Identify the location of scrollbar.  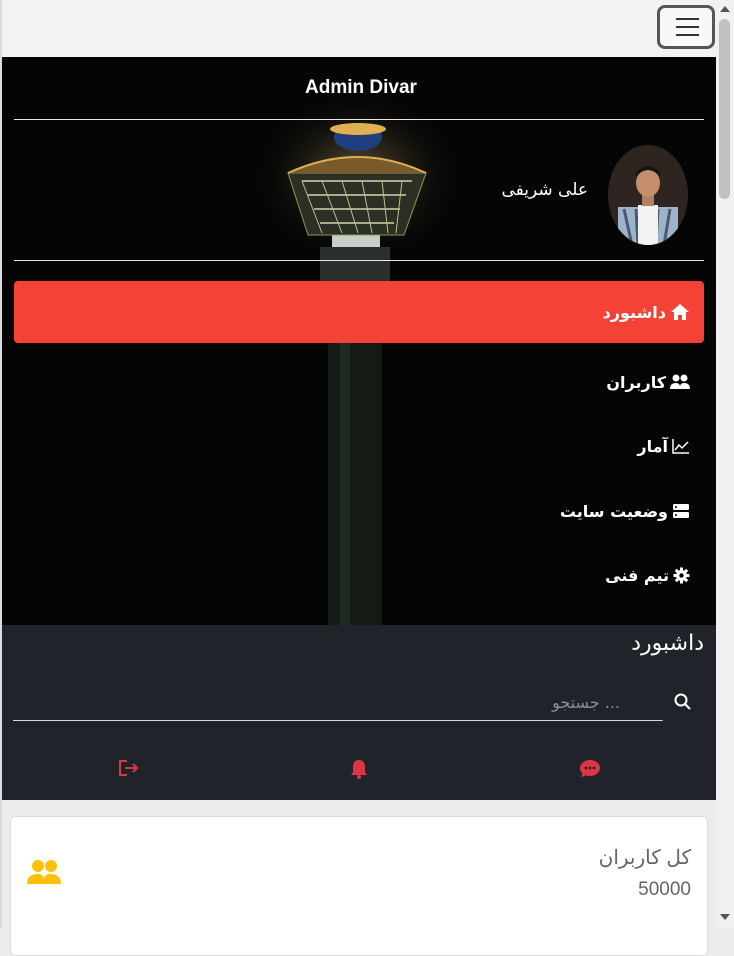
(725, 464).